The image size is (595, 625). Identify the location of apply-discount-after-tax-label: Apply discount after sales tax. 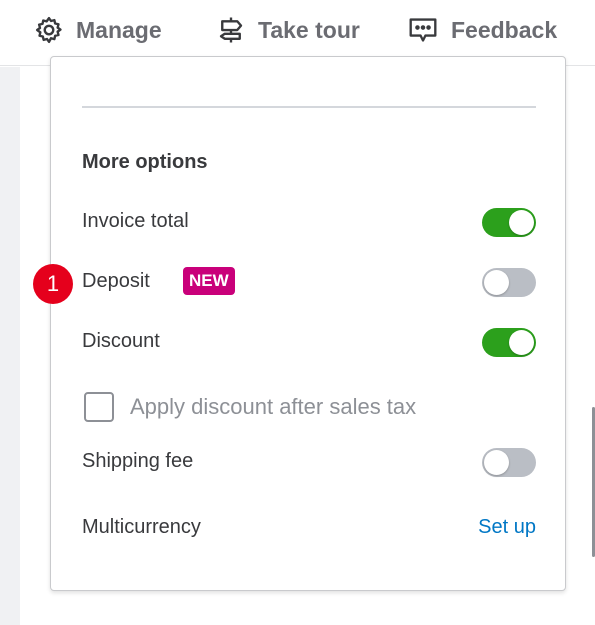
(273, 406).